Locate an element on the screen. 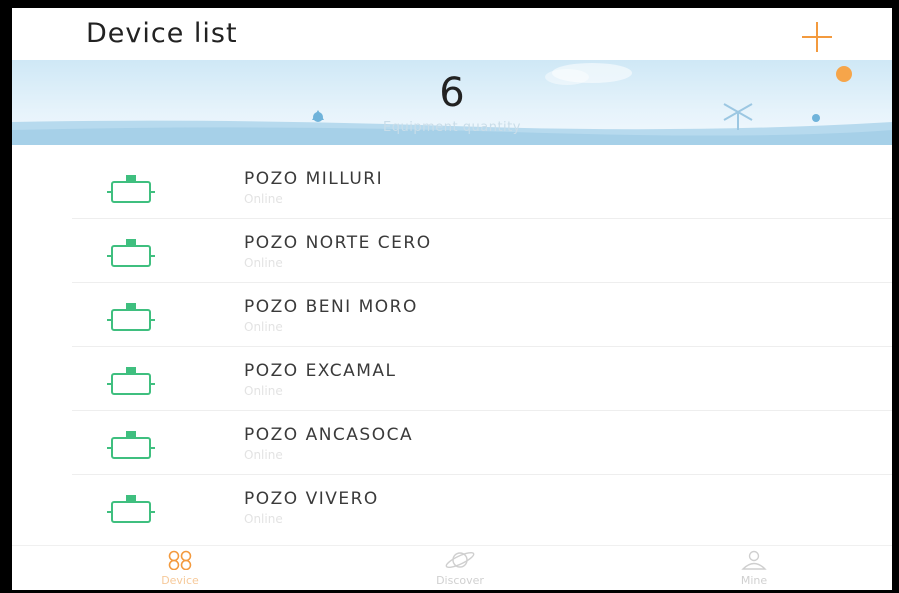  equipment-summary-banner: 6 Equipment quantity is located at coordinates (452, 102).